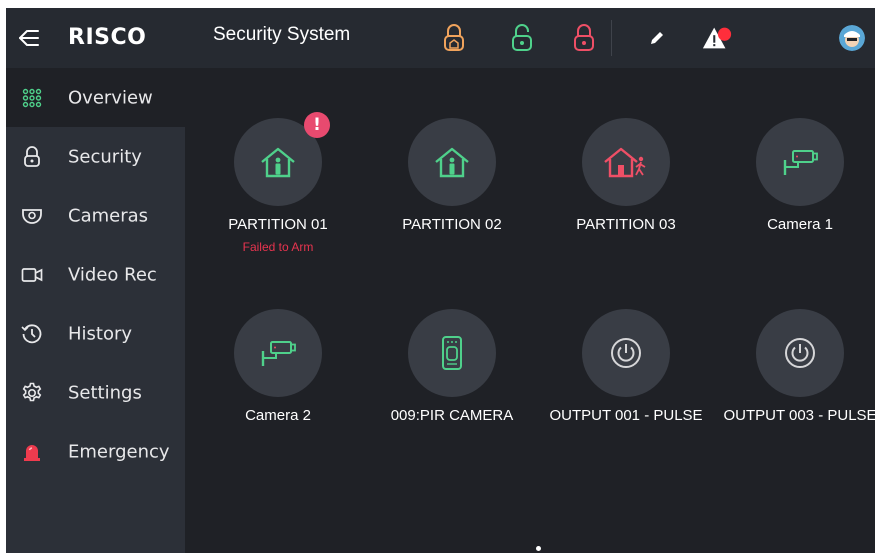  Describe the element at coordinates (278, 247) in the screenshot. I see `tile-status: Failed to Arm` at that location.